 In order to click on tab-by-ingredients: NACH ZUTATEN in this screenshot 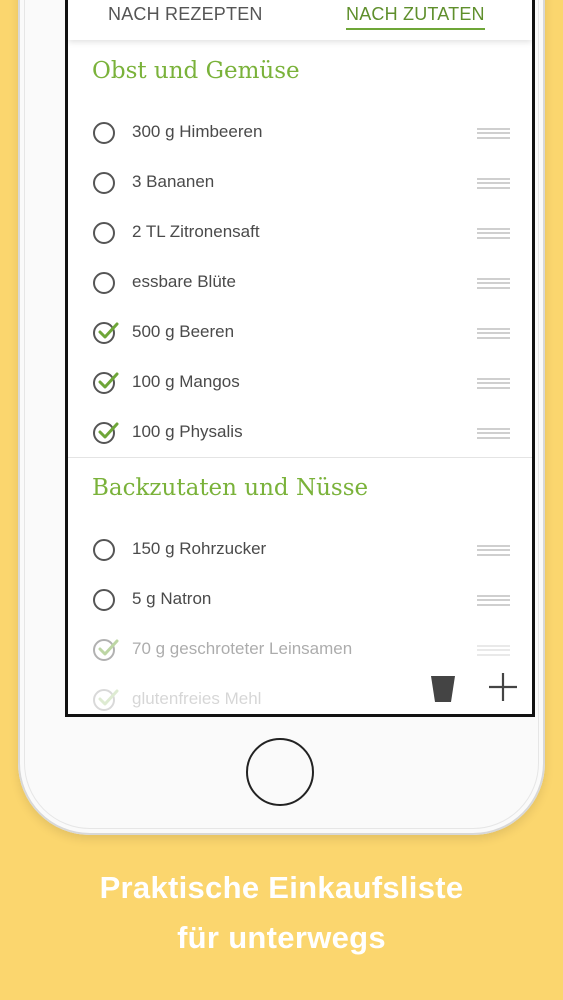, I will do `click(415, 17)`.